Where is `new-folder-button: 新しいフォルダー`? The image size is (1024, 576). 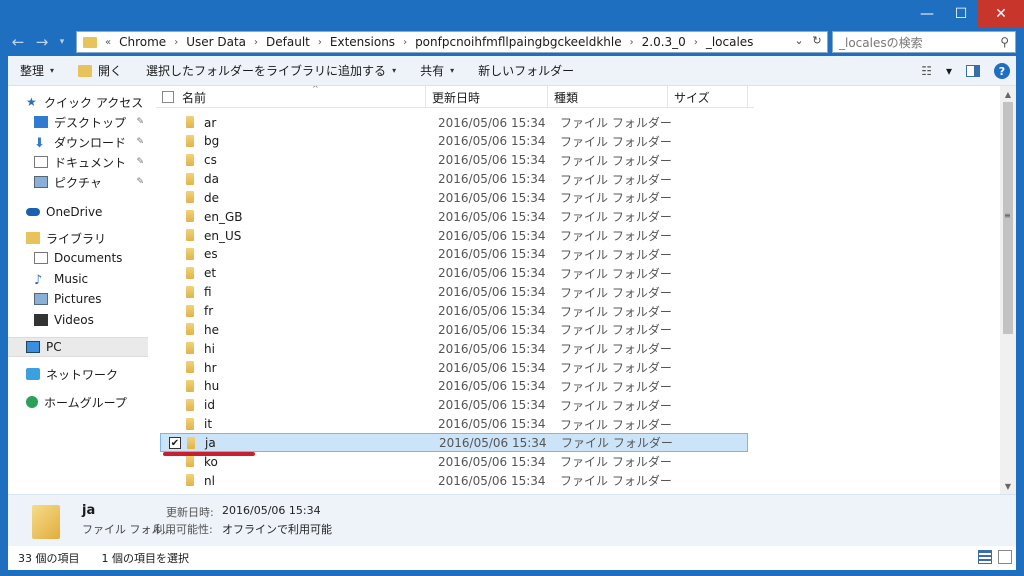 new-folder-button: 新しいフォルダー is located at coordinates (526, 71).